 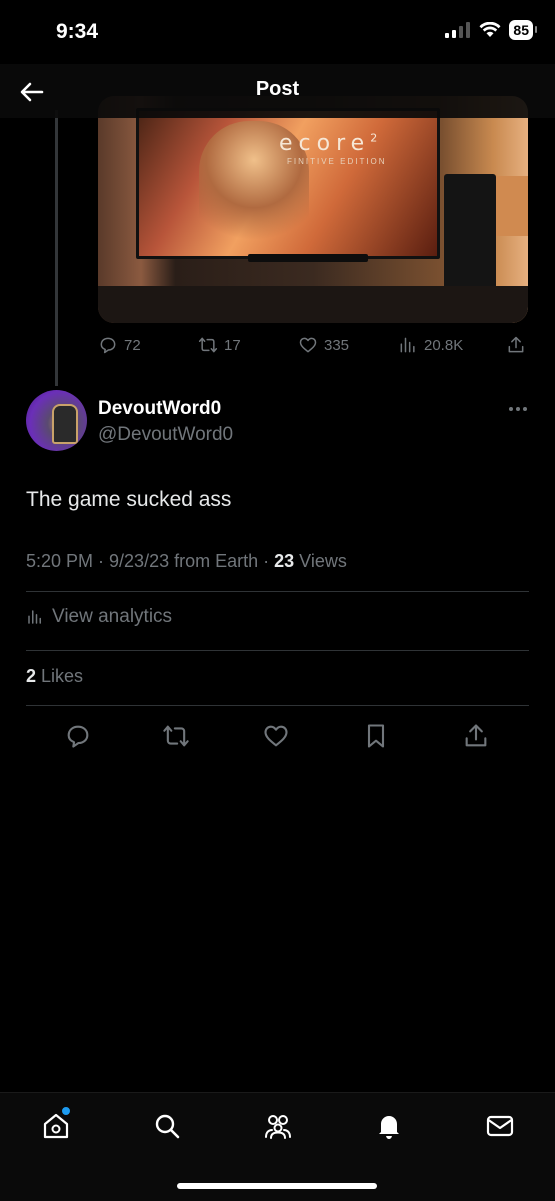 What do you see at coordinates (159, 409) in the screenshot?
I see `author-display-name: DevoutWord0` at bounding box center [159, 409].